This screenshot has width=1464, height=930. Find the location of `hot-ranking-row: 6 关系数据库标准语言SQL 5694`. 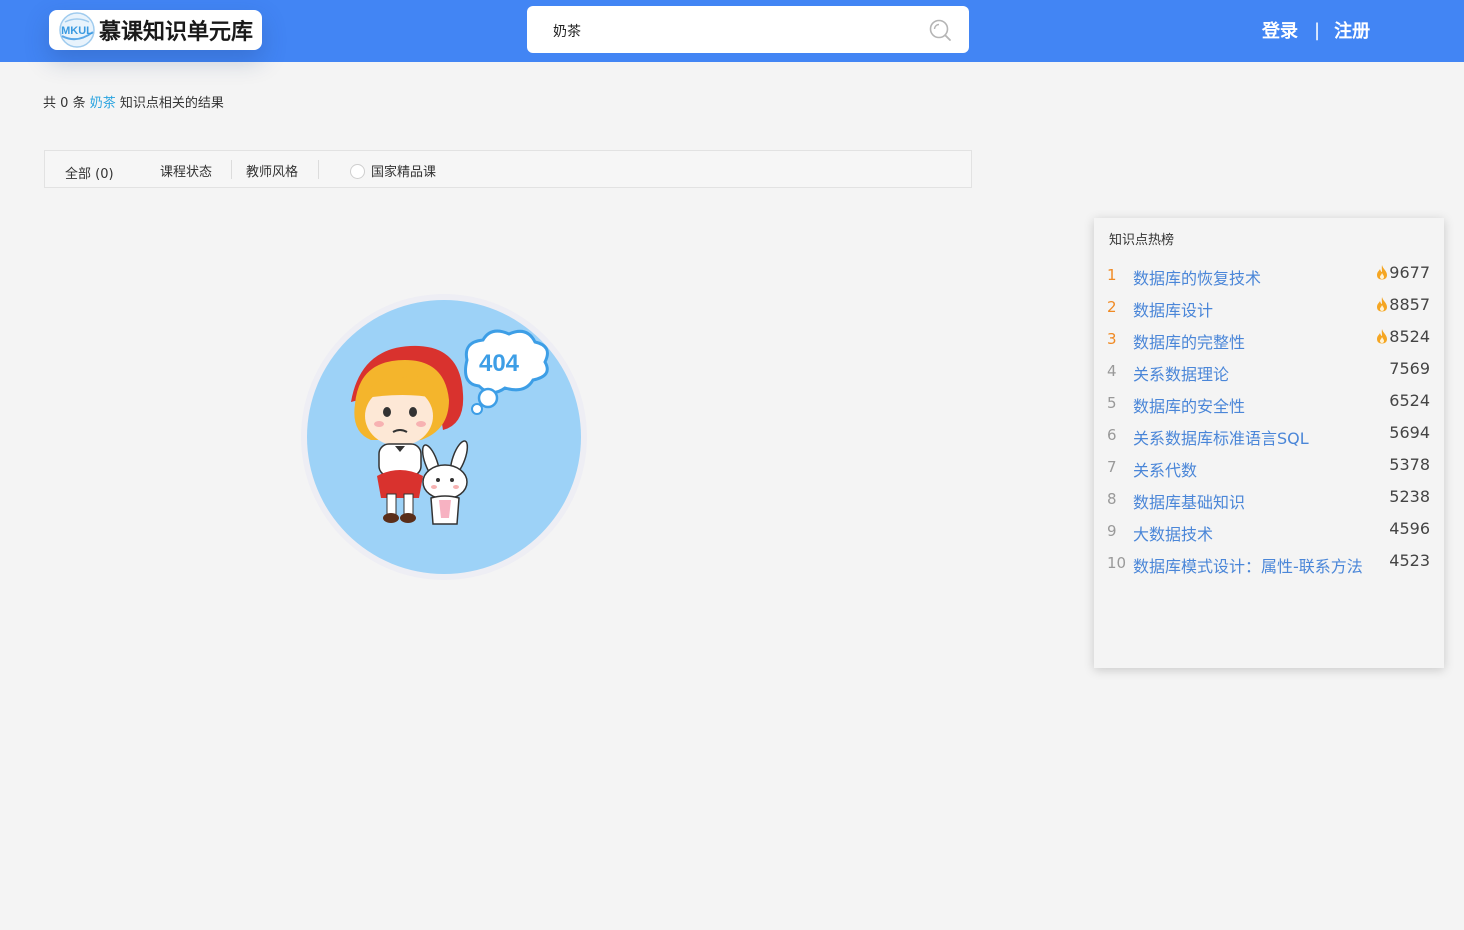

hot-ranking-row: 6 关系数据库标准语言SQL 5694 is located at coordinates (1269, 435).